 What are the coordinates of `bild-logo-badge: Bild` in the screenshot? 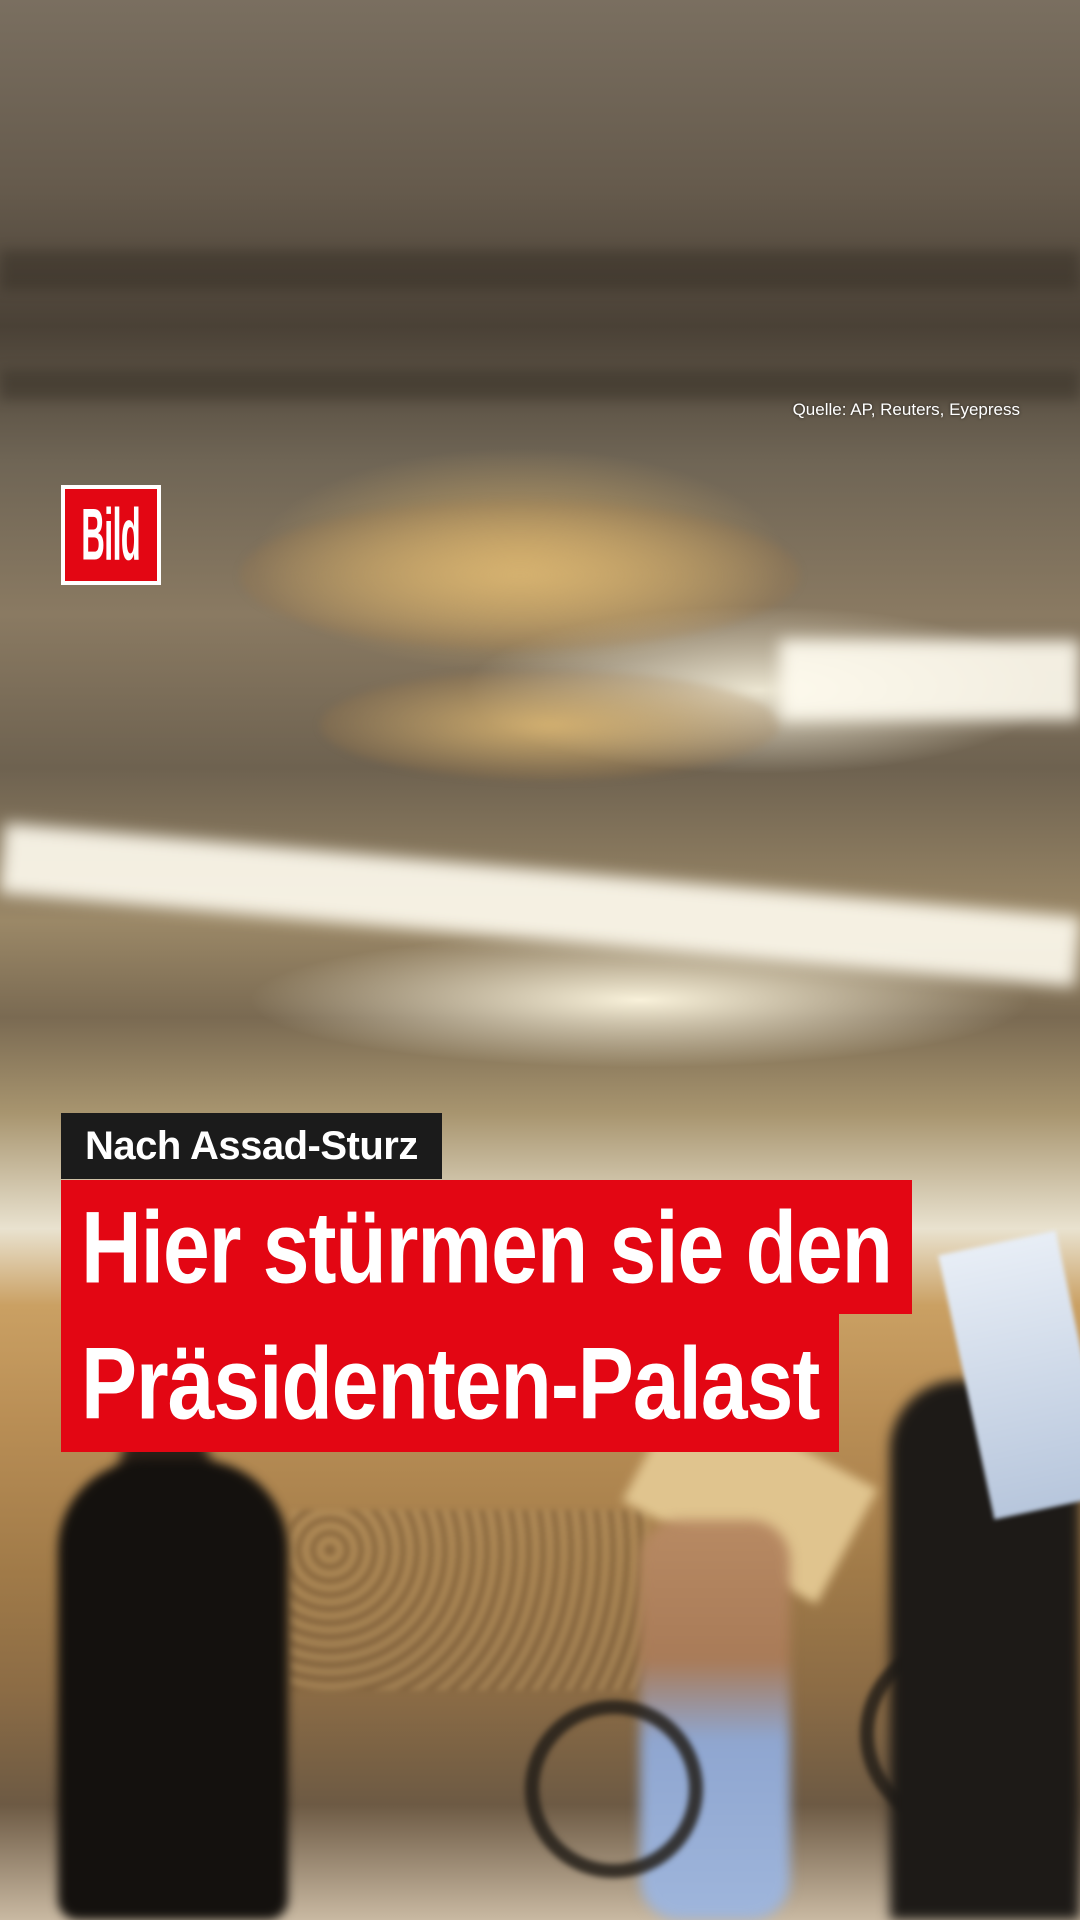 It's located at (111, 535).